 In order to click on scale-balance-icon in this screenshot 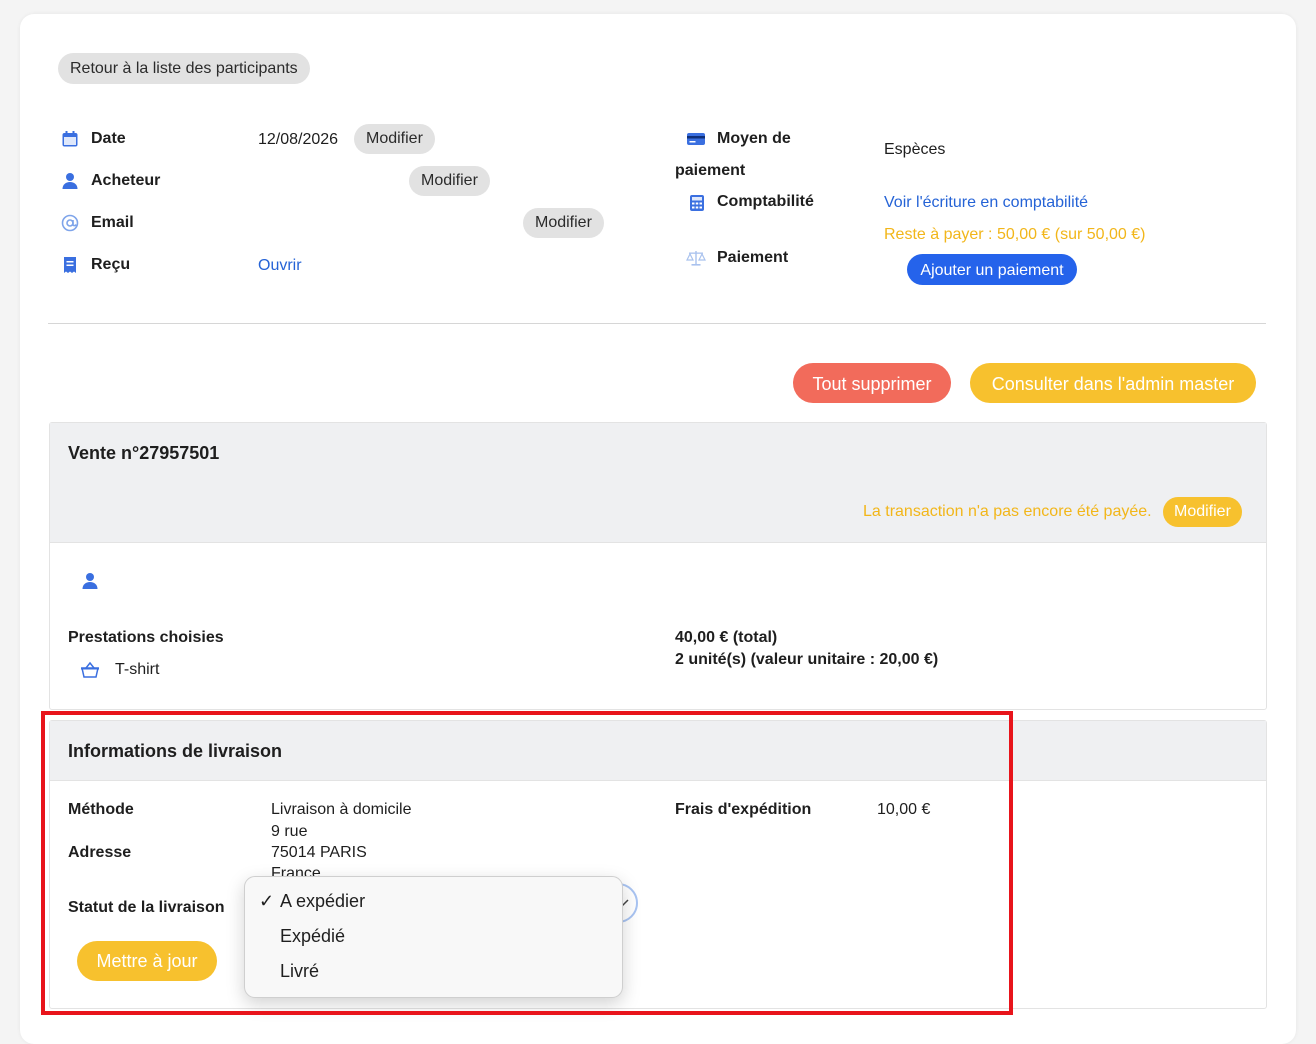, I will do `click(696, 258)`.